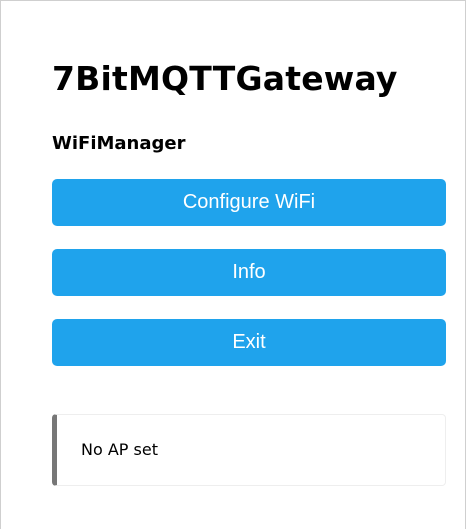  What do you see at coordinates (119, 449) in the screenshot?
I see `status-message-text: No AP set` at bounding box center [119, 449].